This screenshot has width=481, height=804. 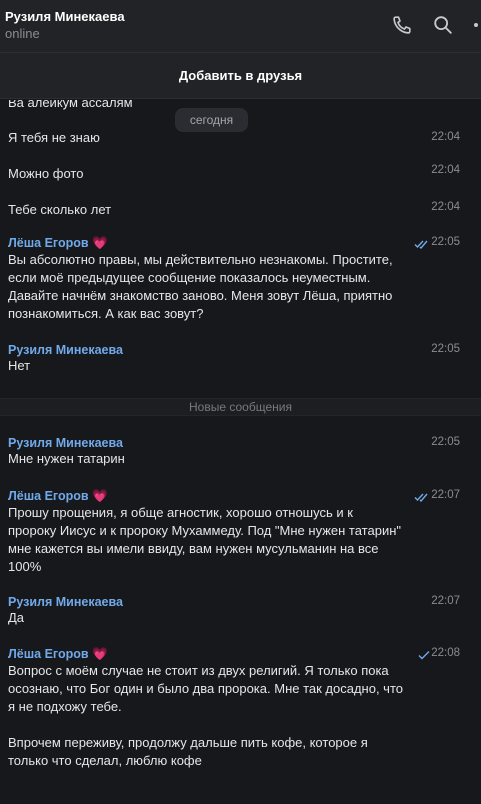 I want to click on message: Рузиля Минекаева Нет 22:05, so click(x=241, y=359).